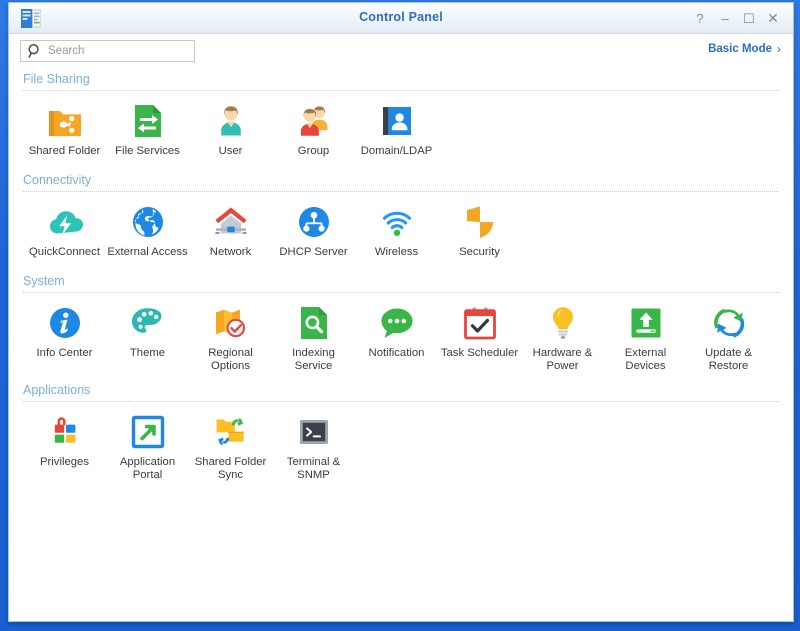  What do you see at coordinates (231, 323) in the screenshot?
I see `regional-options-icon` at bounding box center [231, 323].